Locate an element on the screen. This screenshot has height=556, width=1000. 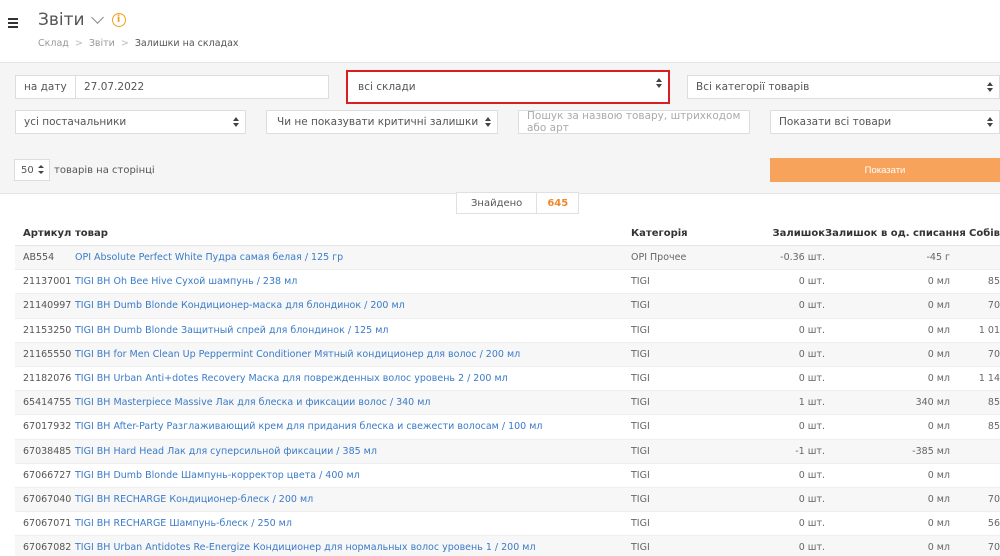
per-page-select: 50 is located at coordinates (32, 170).